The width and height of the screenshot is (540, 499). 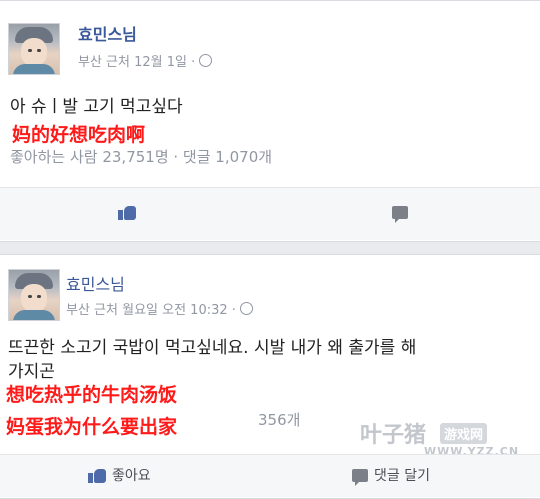 I want to click on like-button, so click(x=127, y=212).